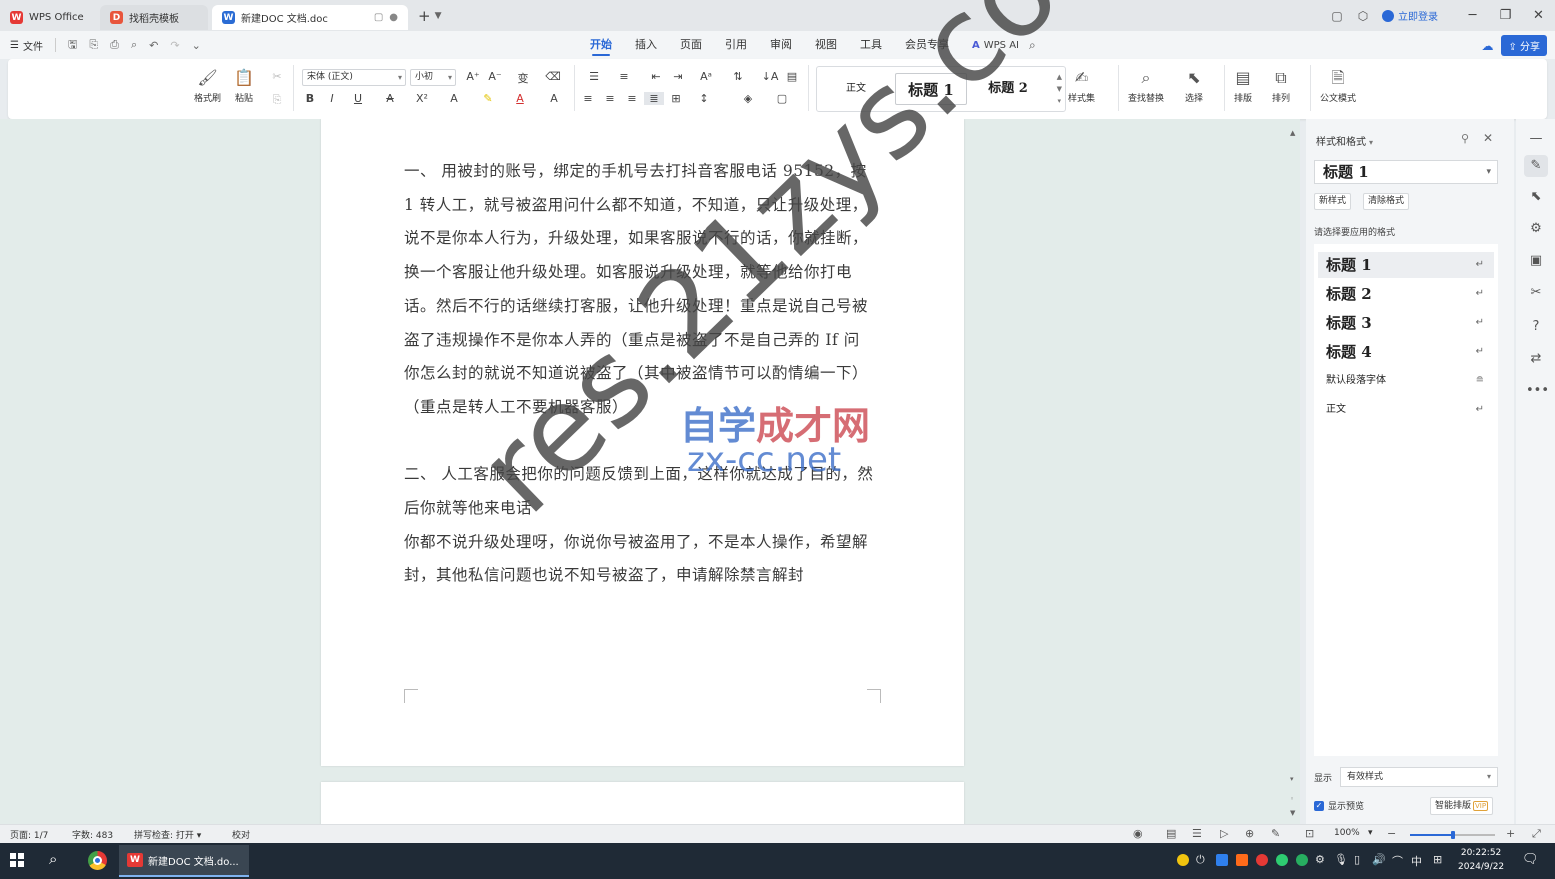 The height and width of the screenshot is (879, 1555). I want to click on font-name-select: 宋体 (正文) ▾, so click(354, 77).